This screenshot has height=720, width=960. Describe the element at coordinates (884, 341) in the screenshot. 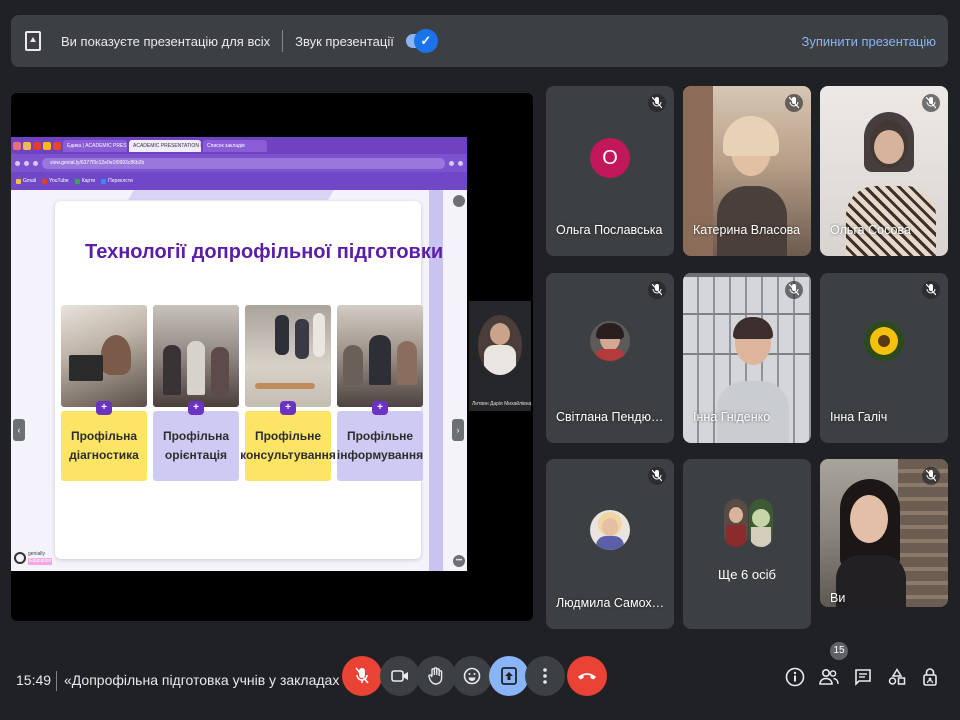

I see `sunflower-avatar` at that location.